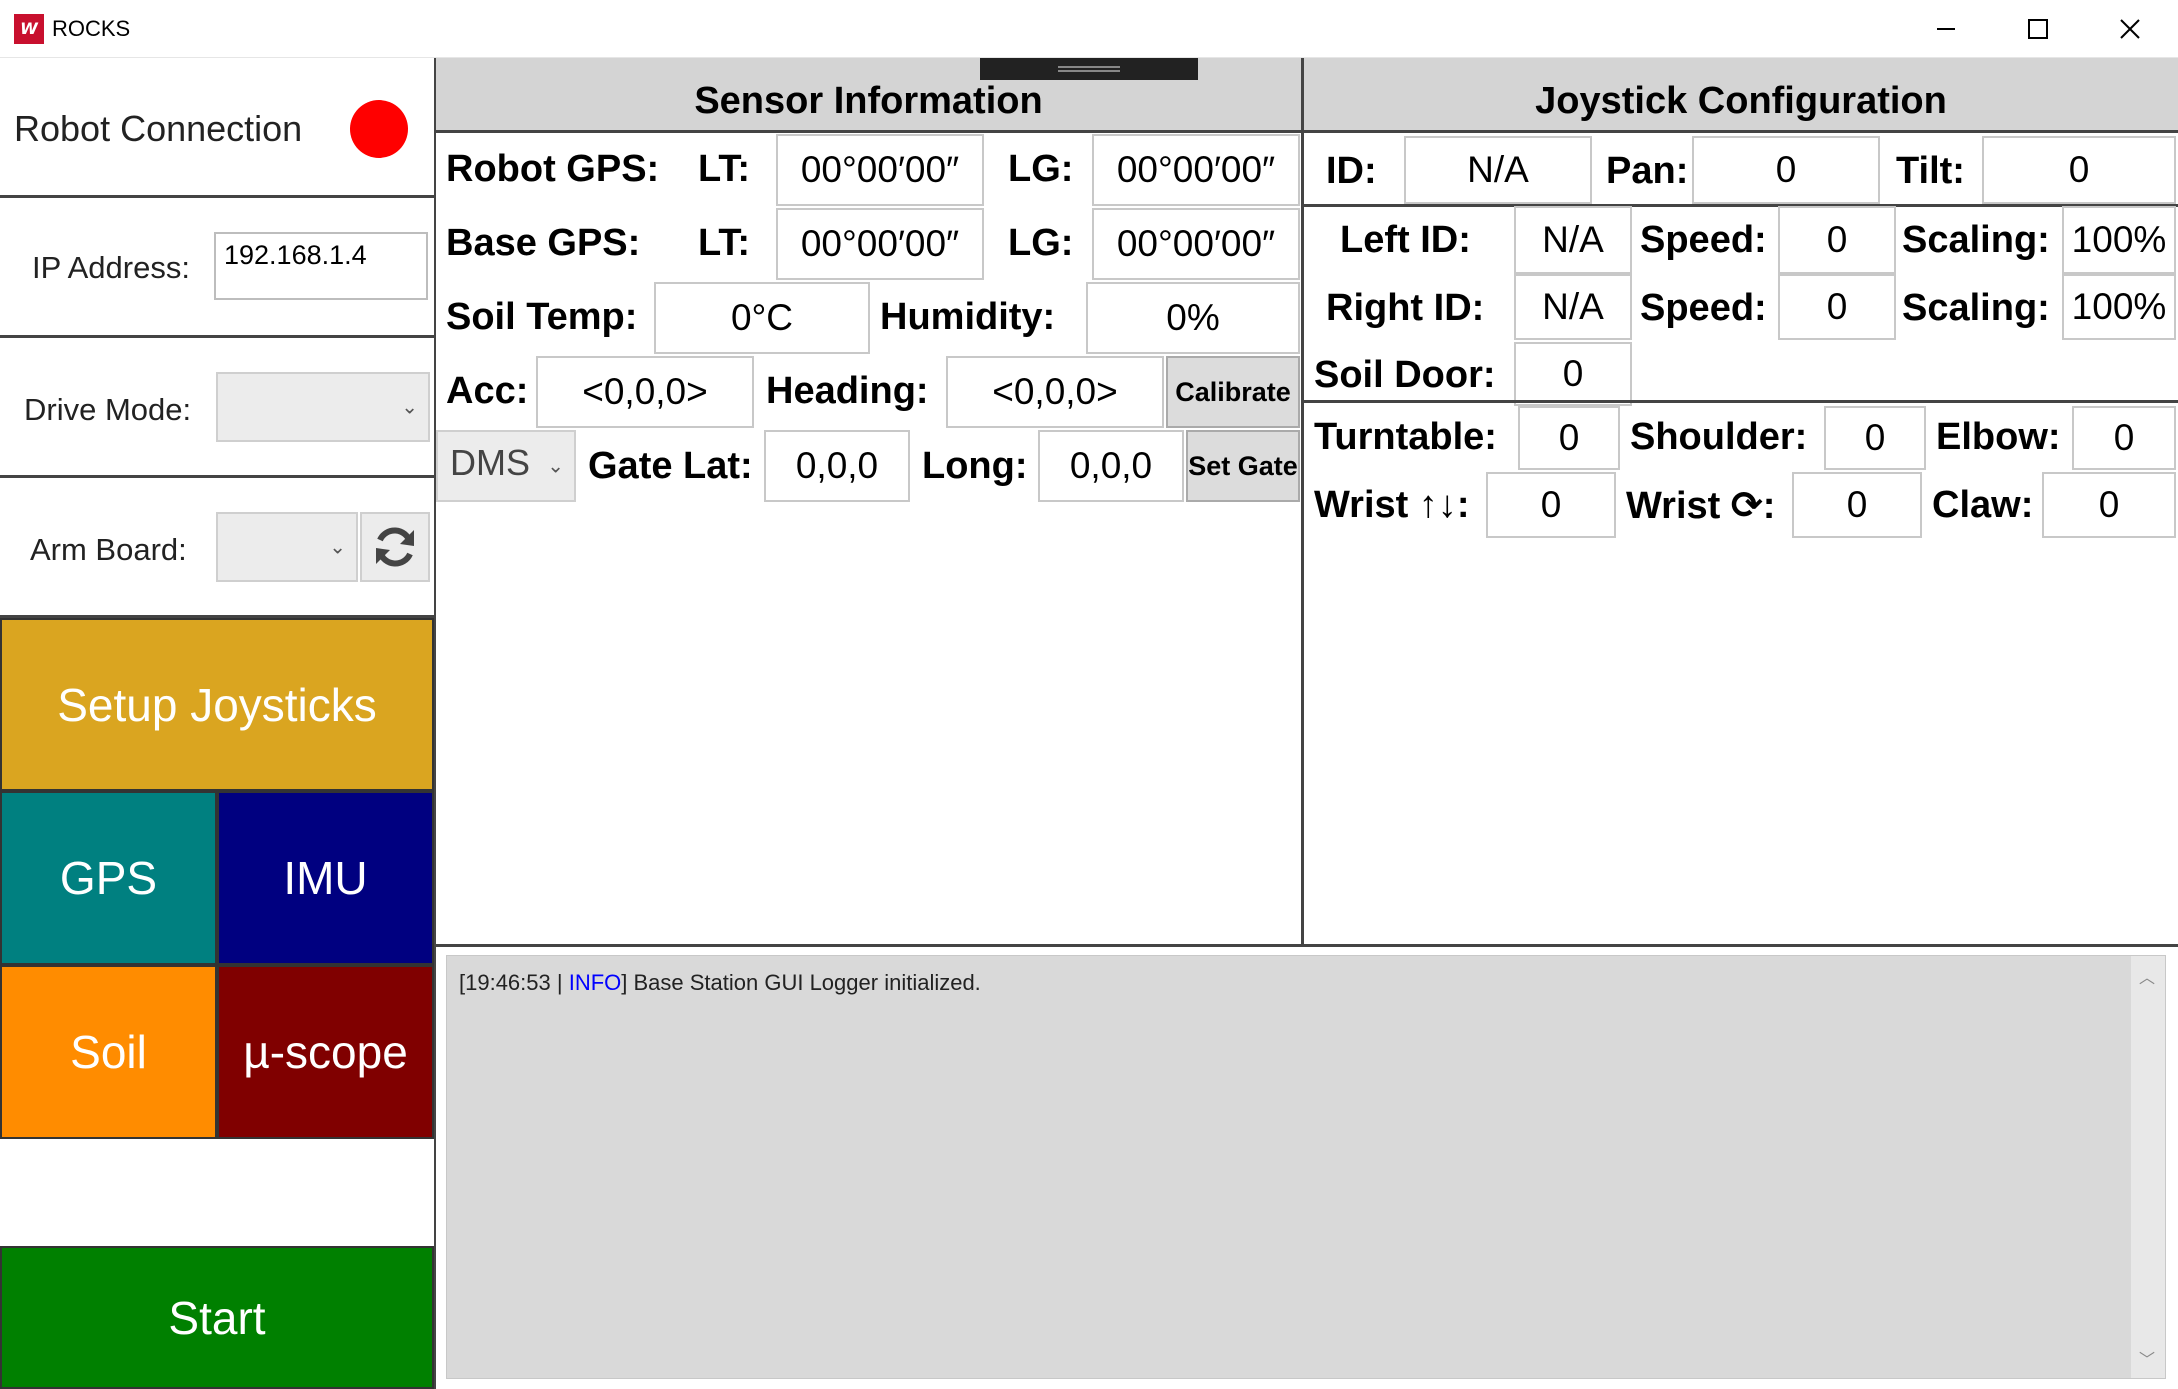  What do you see at coordinates (645, 392) in the screenshot?
I see `acc-field: <0,0,0>` at bounding box center [645, 392].